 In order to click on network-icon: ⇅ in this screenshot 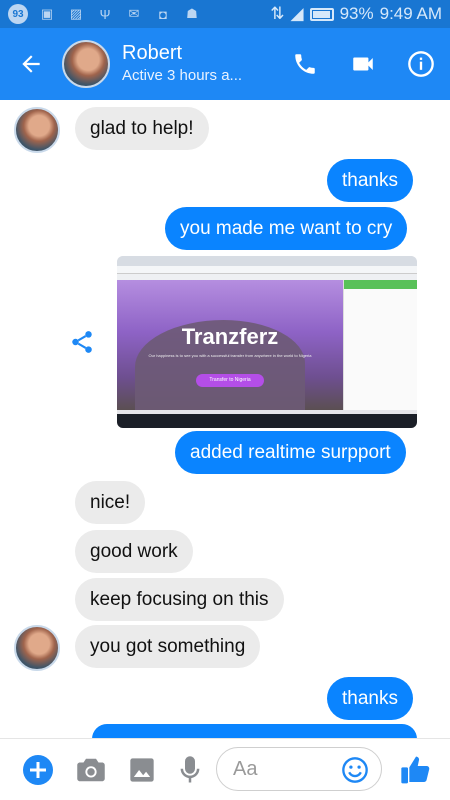, I will do `click(277, 13)`.